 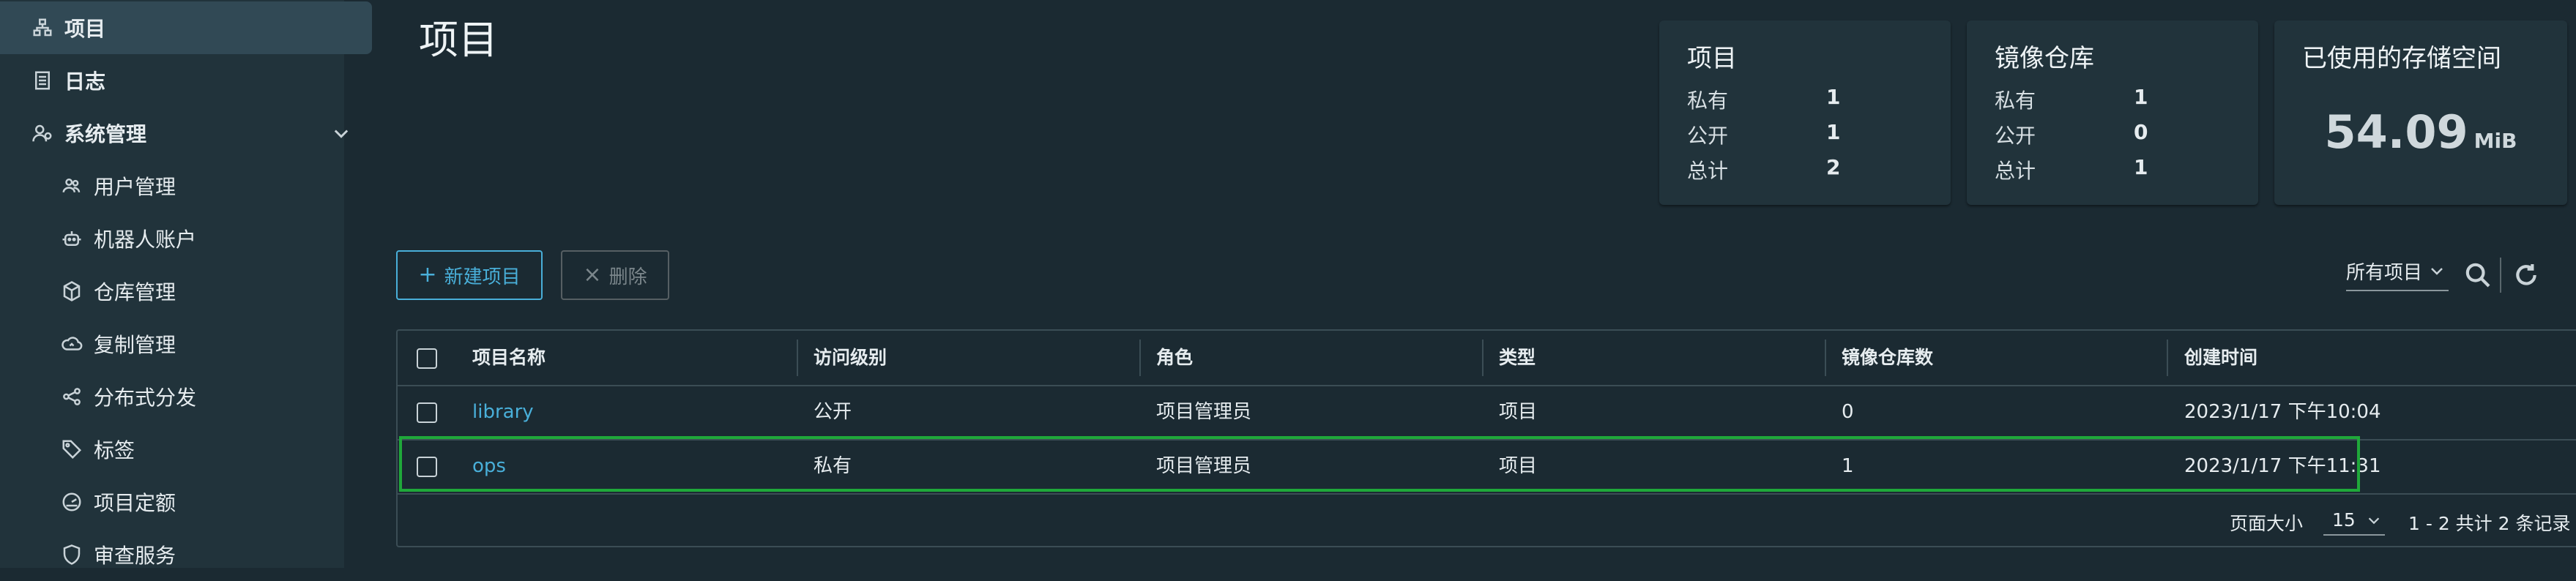 I want to click on column-header-name: 项目名称, so click(x=509, y=358).